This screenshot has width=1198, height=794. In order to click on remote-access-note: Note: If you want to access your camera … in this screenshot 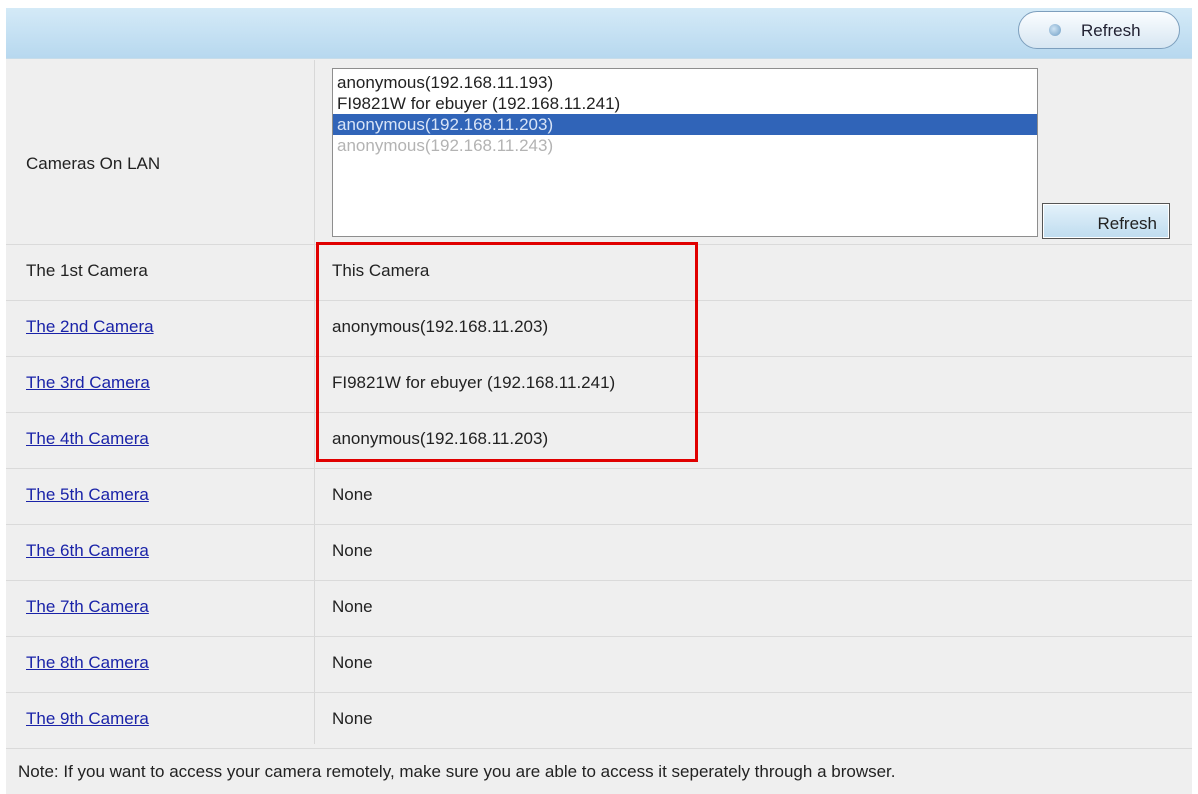, I will do `click(457, 771)`.